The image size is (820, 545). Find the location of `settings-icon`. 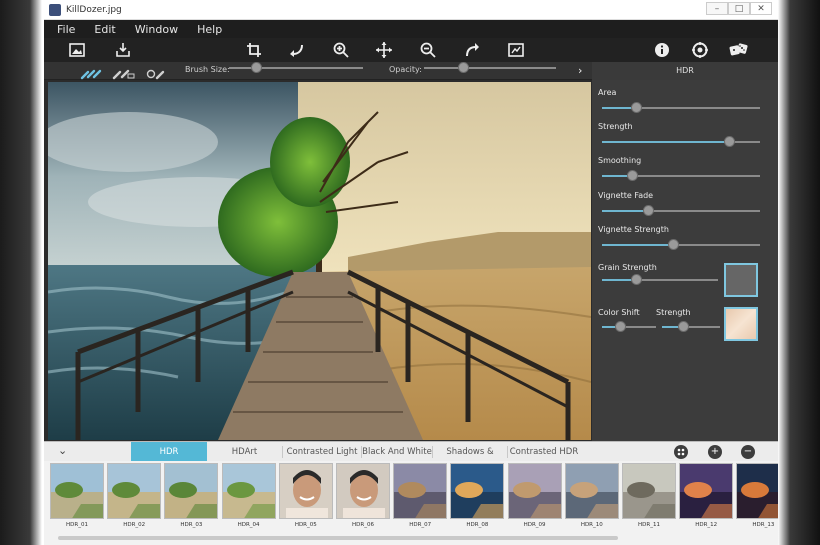

settings-icon is located at coordinates (700, 50).